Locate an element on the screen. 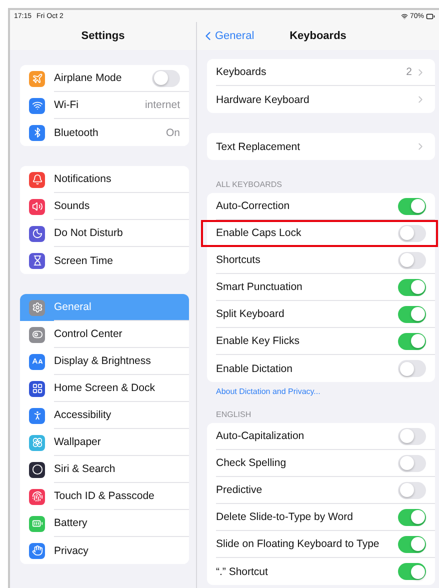 The height and width of the screenshot is (588, 439). item-label: Notifications is located at coordinates (83, 179).